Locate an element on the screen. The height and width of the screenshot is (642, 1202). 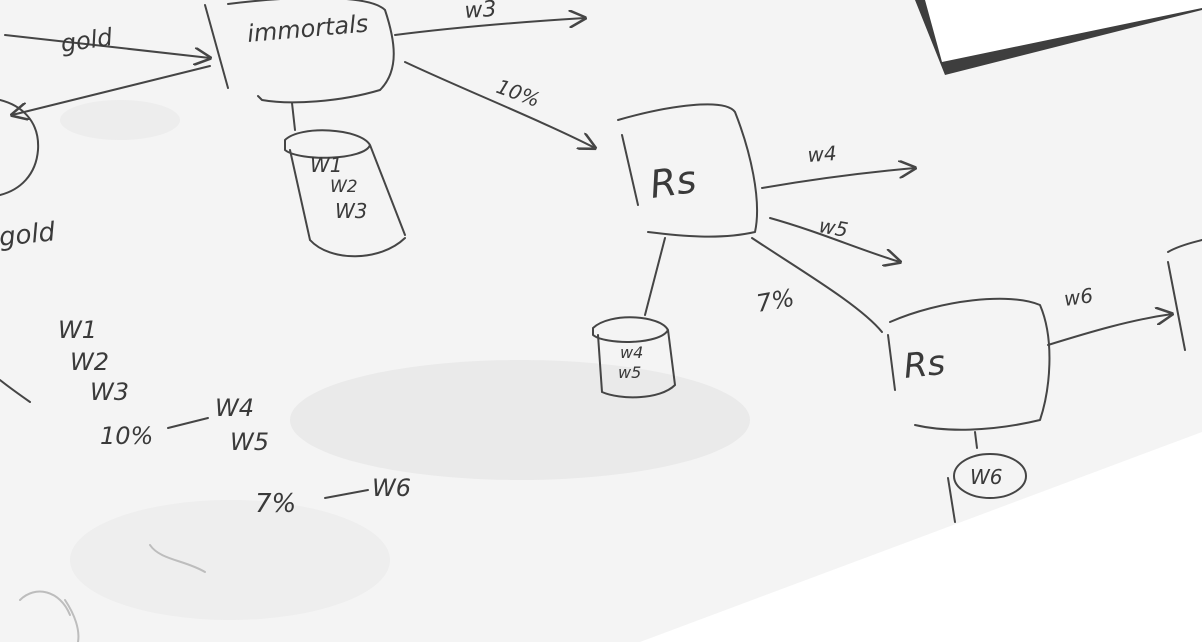
note-pct10: 10% is located at coordinates (126, 436).